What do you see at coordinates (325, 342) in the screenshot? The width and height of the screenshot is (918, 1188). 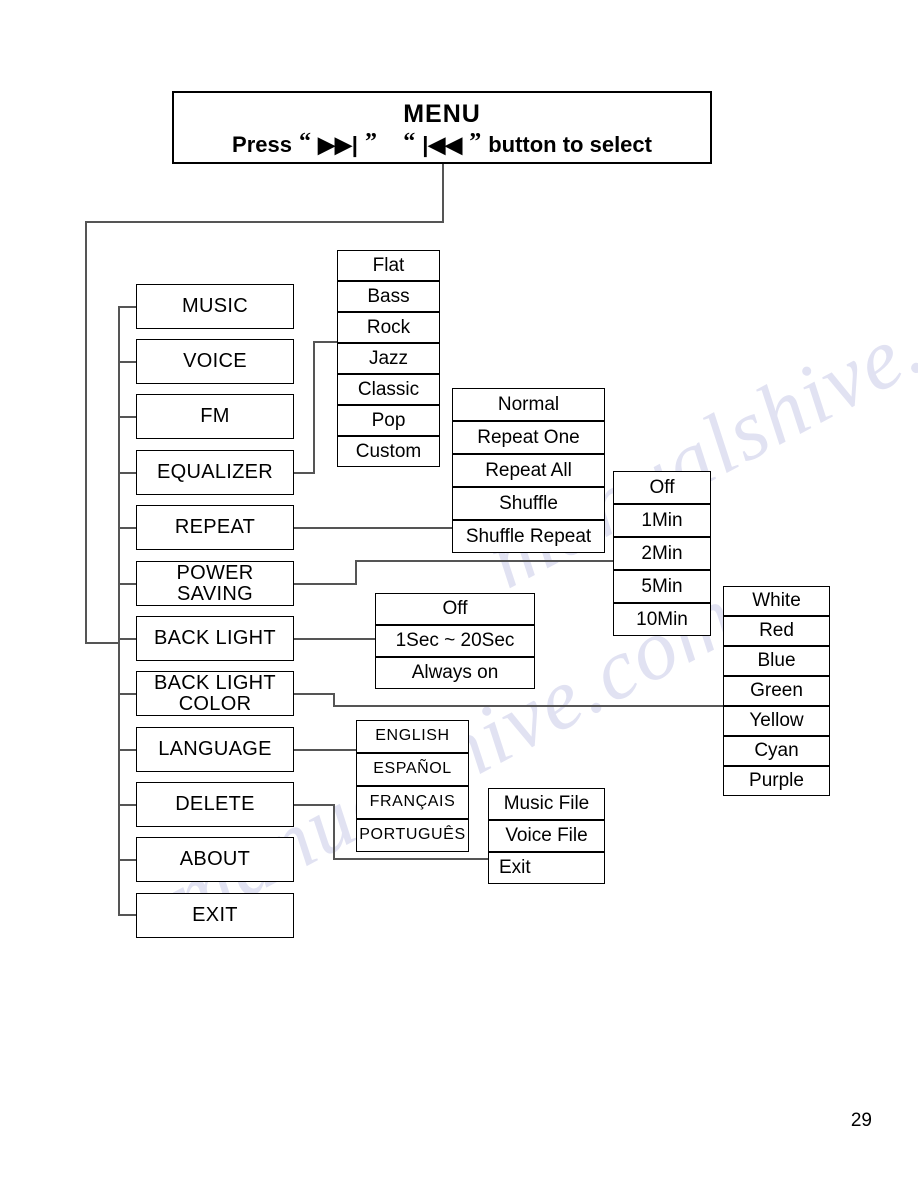 I see `connector-equalizer-in` at bounding box center [325, 342].